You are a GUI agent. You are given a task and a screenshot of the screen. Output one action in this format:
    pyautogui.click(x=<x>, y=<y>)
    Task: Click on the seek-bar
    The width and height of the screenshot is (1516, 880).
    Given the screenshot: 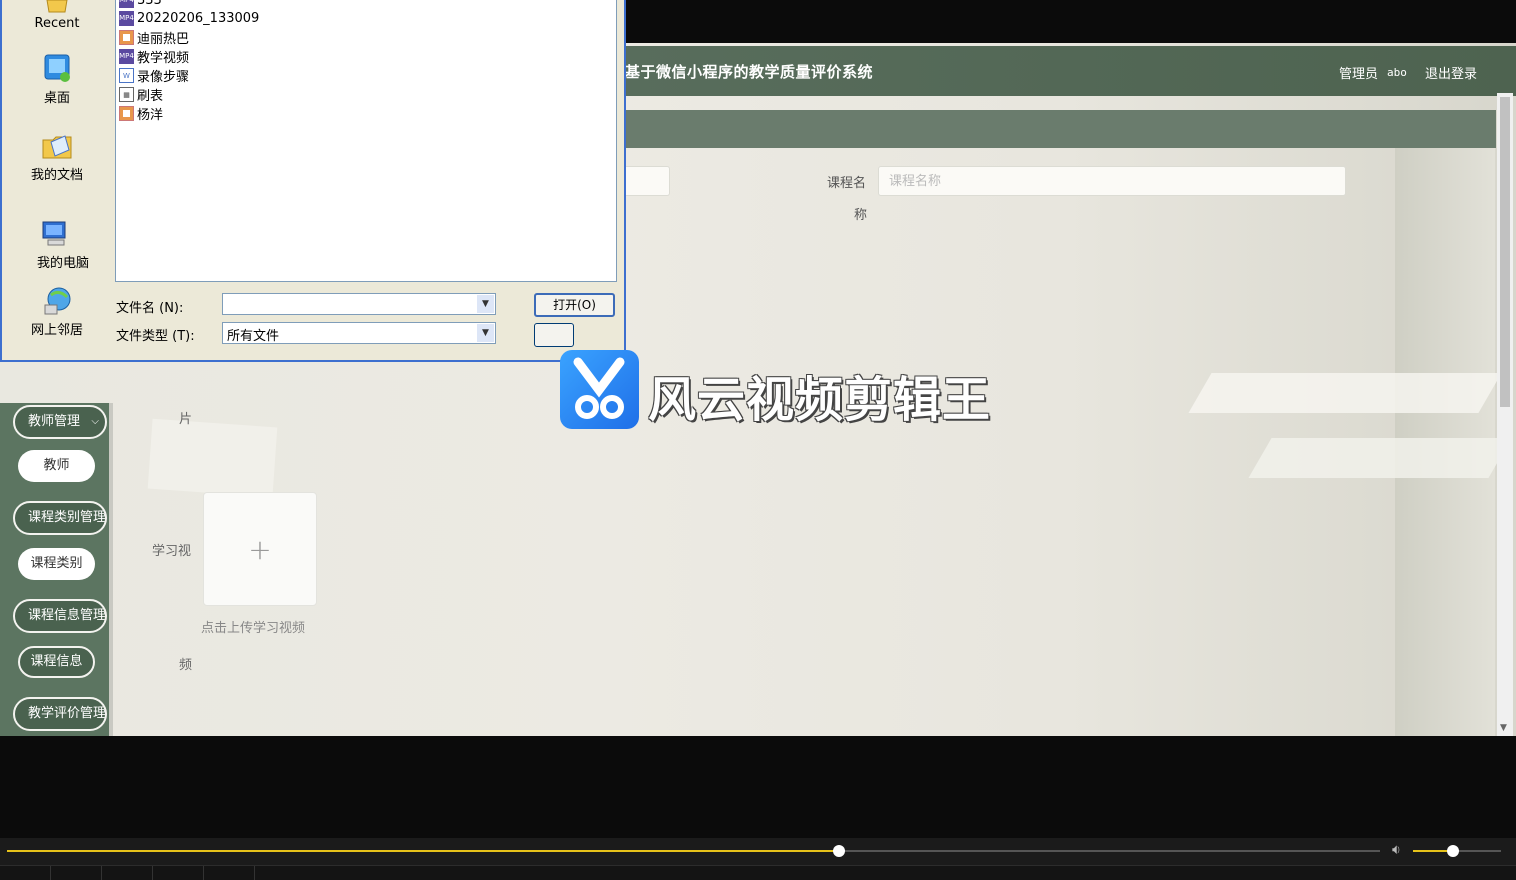 What is the action you would take?
    pyautogui.click(x=693, y=851)
    